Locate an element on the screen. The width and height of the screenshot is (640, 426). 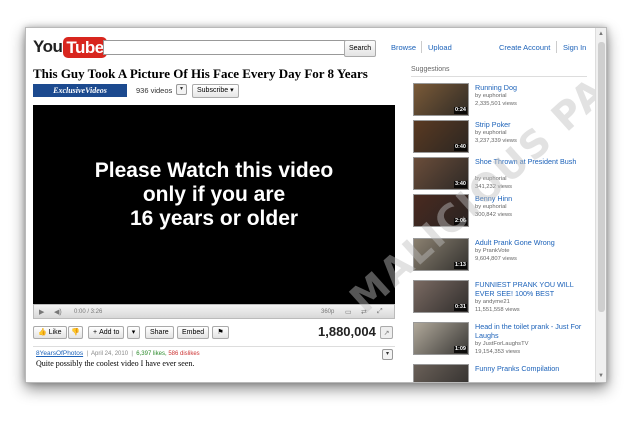
plus-icon: + is located at coordinates (95, 332).